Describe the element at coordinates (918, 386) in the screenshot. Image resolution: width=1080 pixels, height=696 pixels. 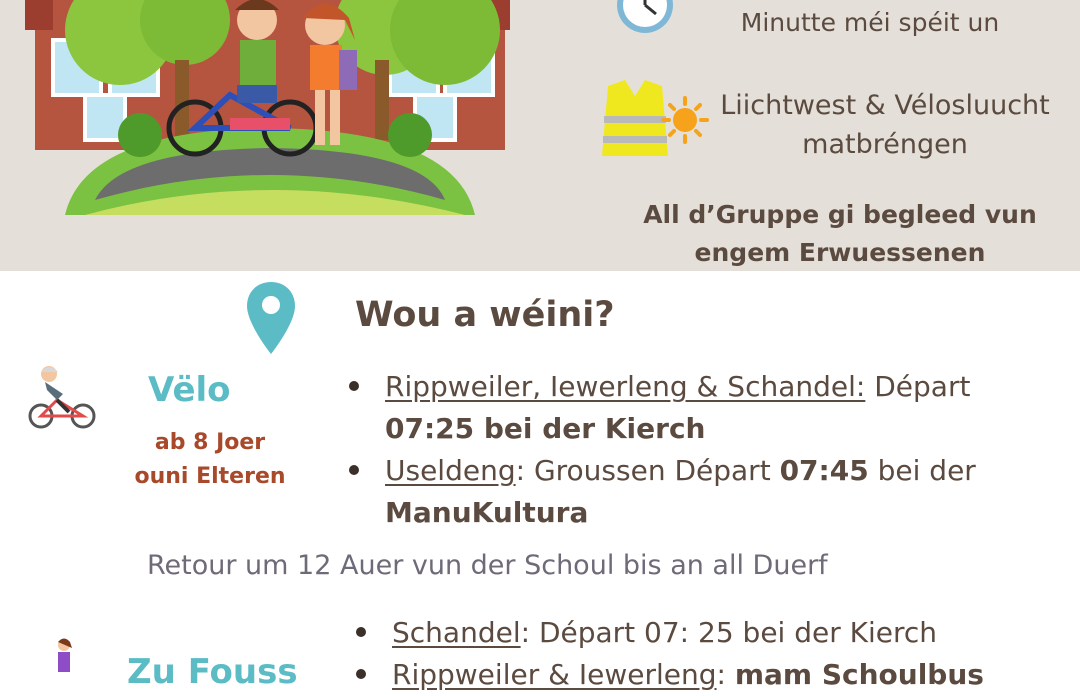
I see `departure-text: Départ` at that location.